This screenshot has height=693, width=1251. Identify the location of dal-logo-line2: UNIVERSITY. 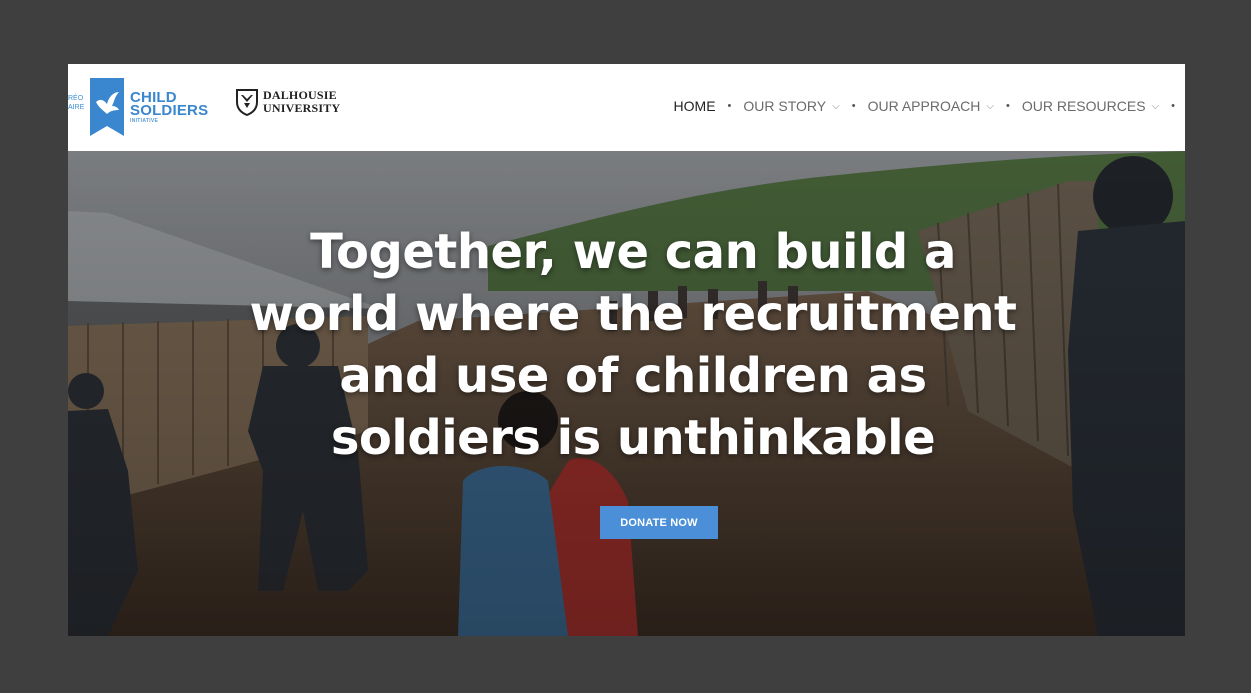
(302, 108).